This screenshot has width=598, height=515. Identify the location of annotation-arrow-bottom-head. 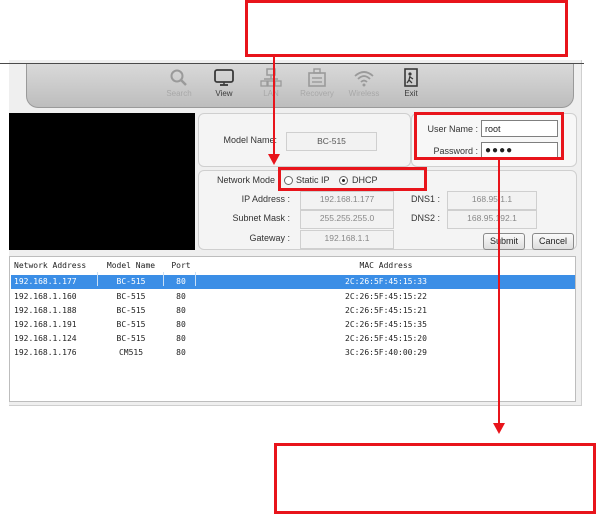
(499, 428).